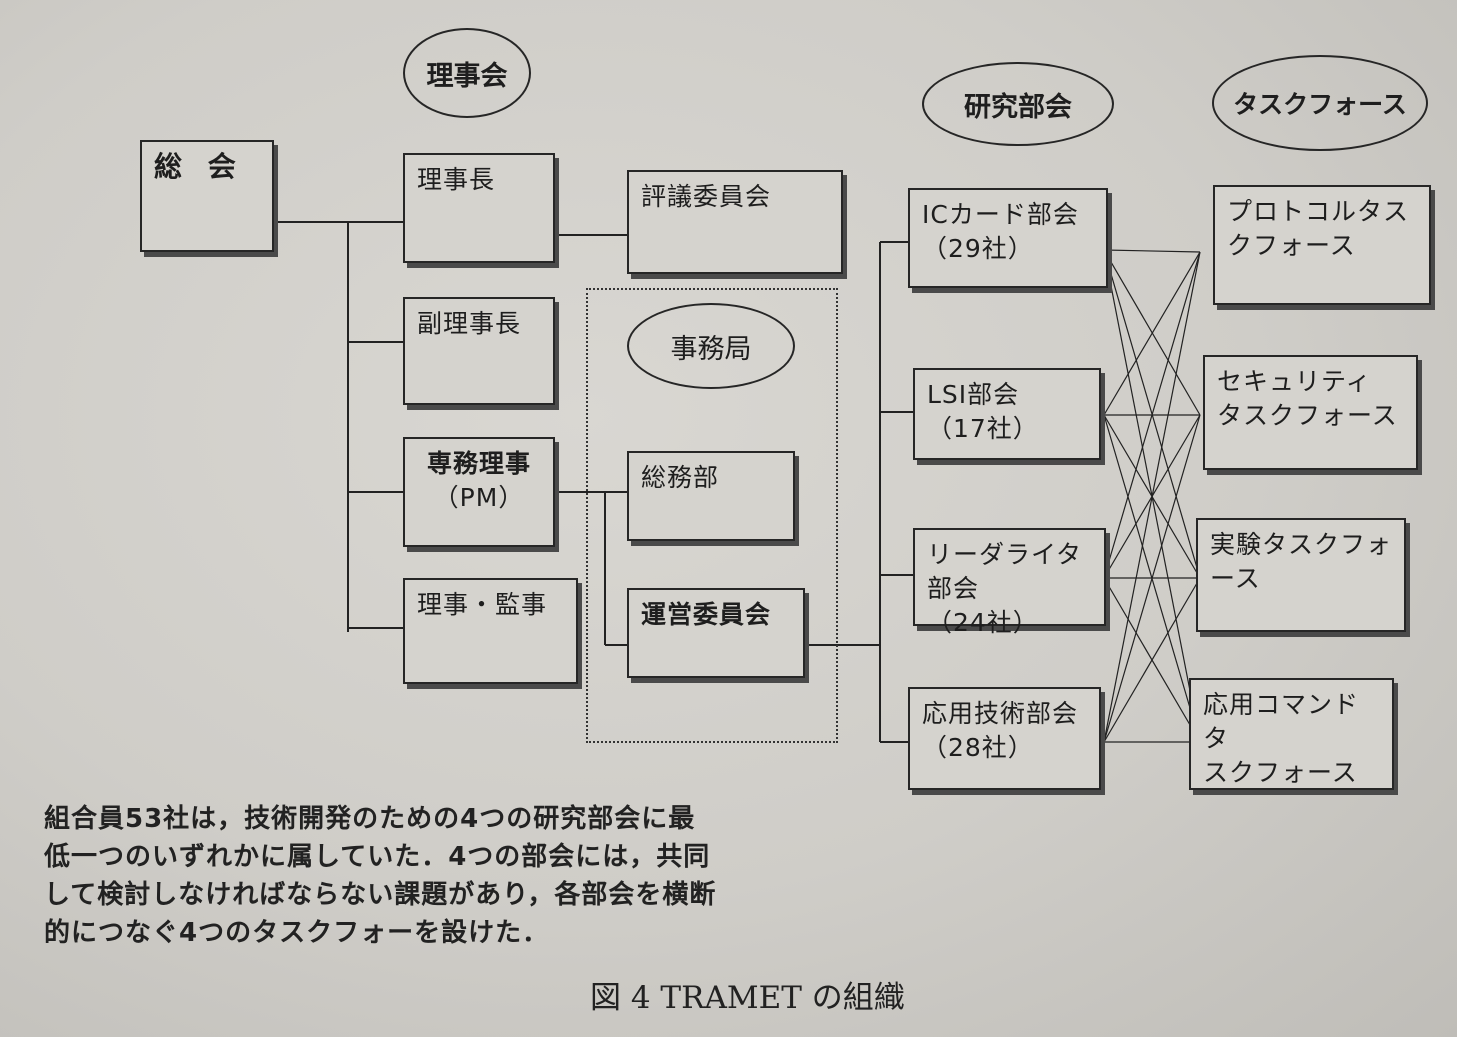 The height and width of the screenshot is (1037, 1457). I want to click on taskforce-line1: セキュリティ, so click(1294, 381).